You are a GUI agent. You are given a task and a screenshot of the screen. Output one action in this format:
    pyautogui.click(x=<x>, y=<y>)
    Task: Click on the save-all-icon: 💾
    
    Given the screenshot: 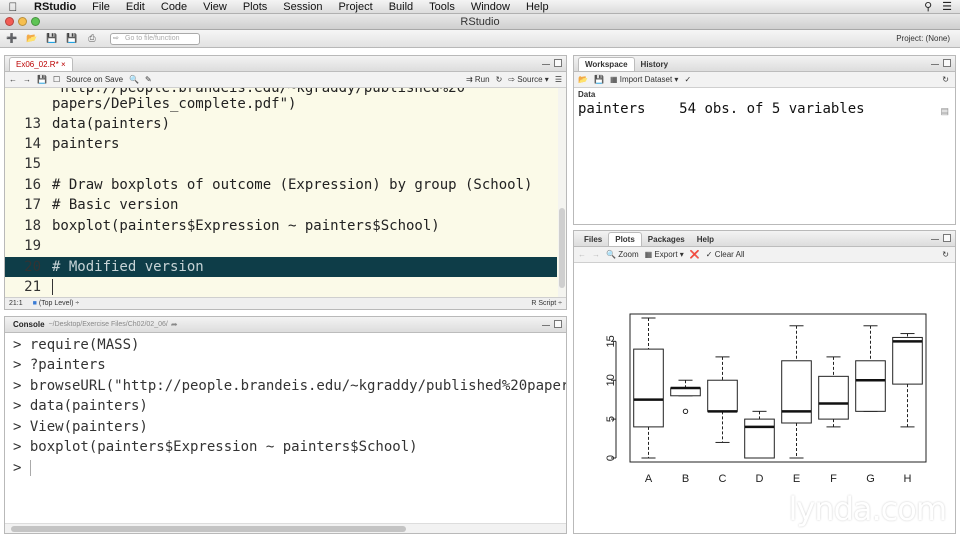 What is the action you would take?
    pyautogui.click(x=72, y=38)
    